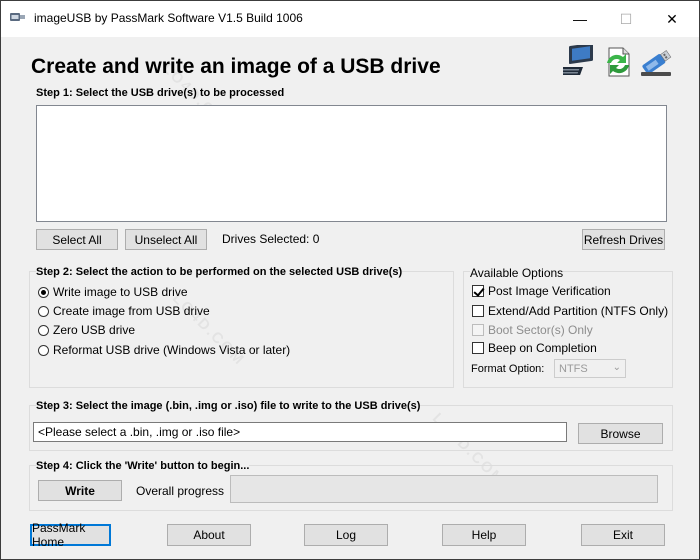 This screenshot has width=700, height=560. Describe the element at coordinates (578, 60) in the screenshot. I see `computer-icon` at that location.